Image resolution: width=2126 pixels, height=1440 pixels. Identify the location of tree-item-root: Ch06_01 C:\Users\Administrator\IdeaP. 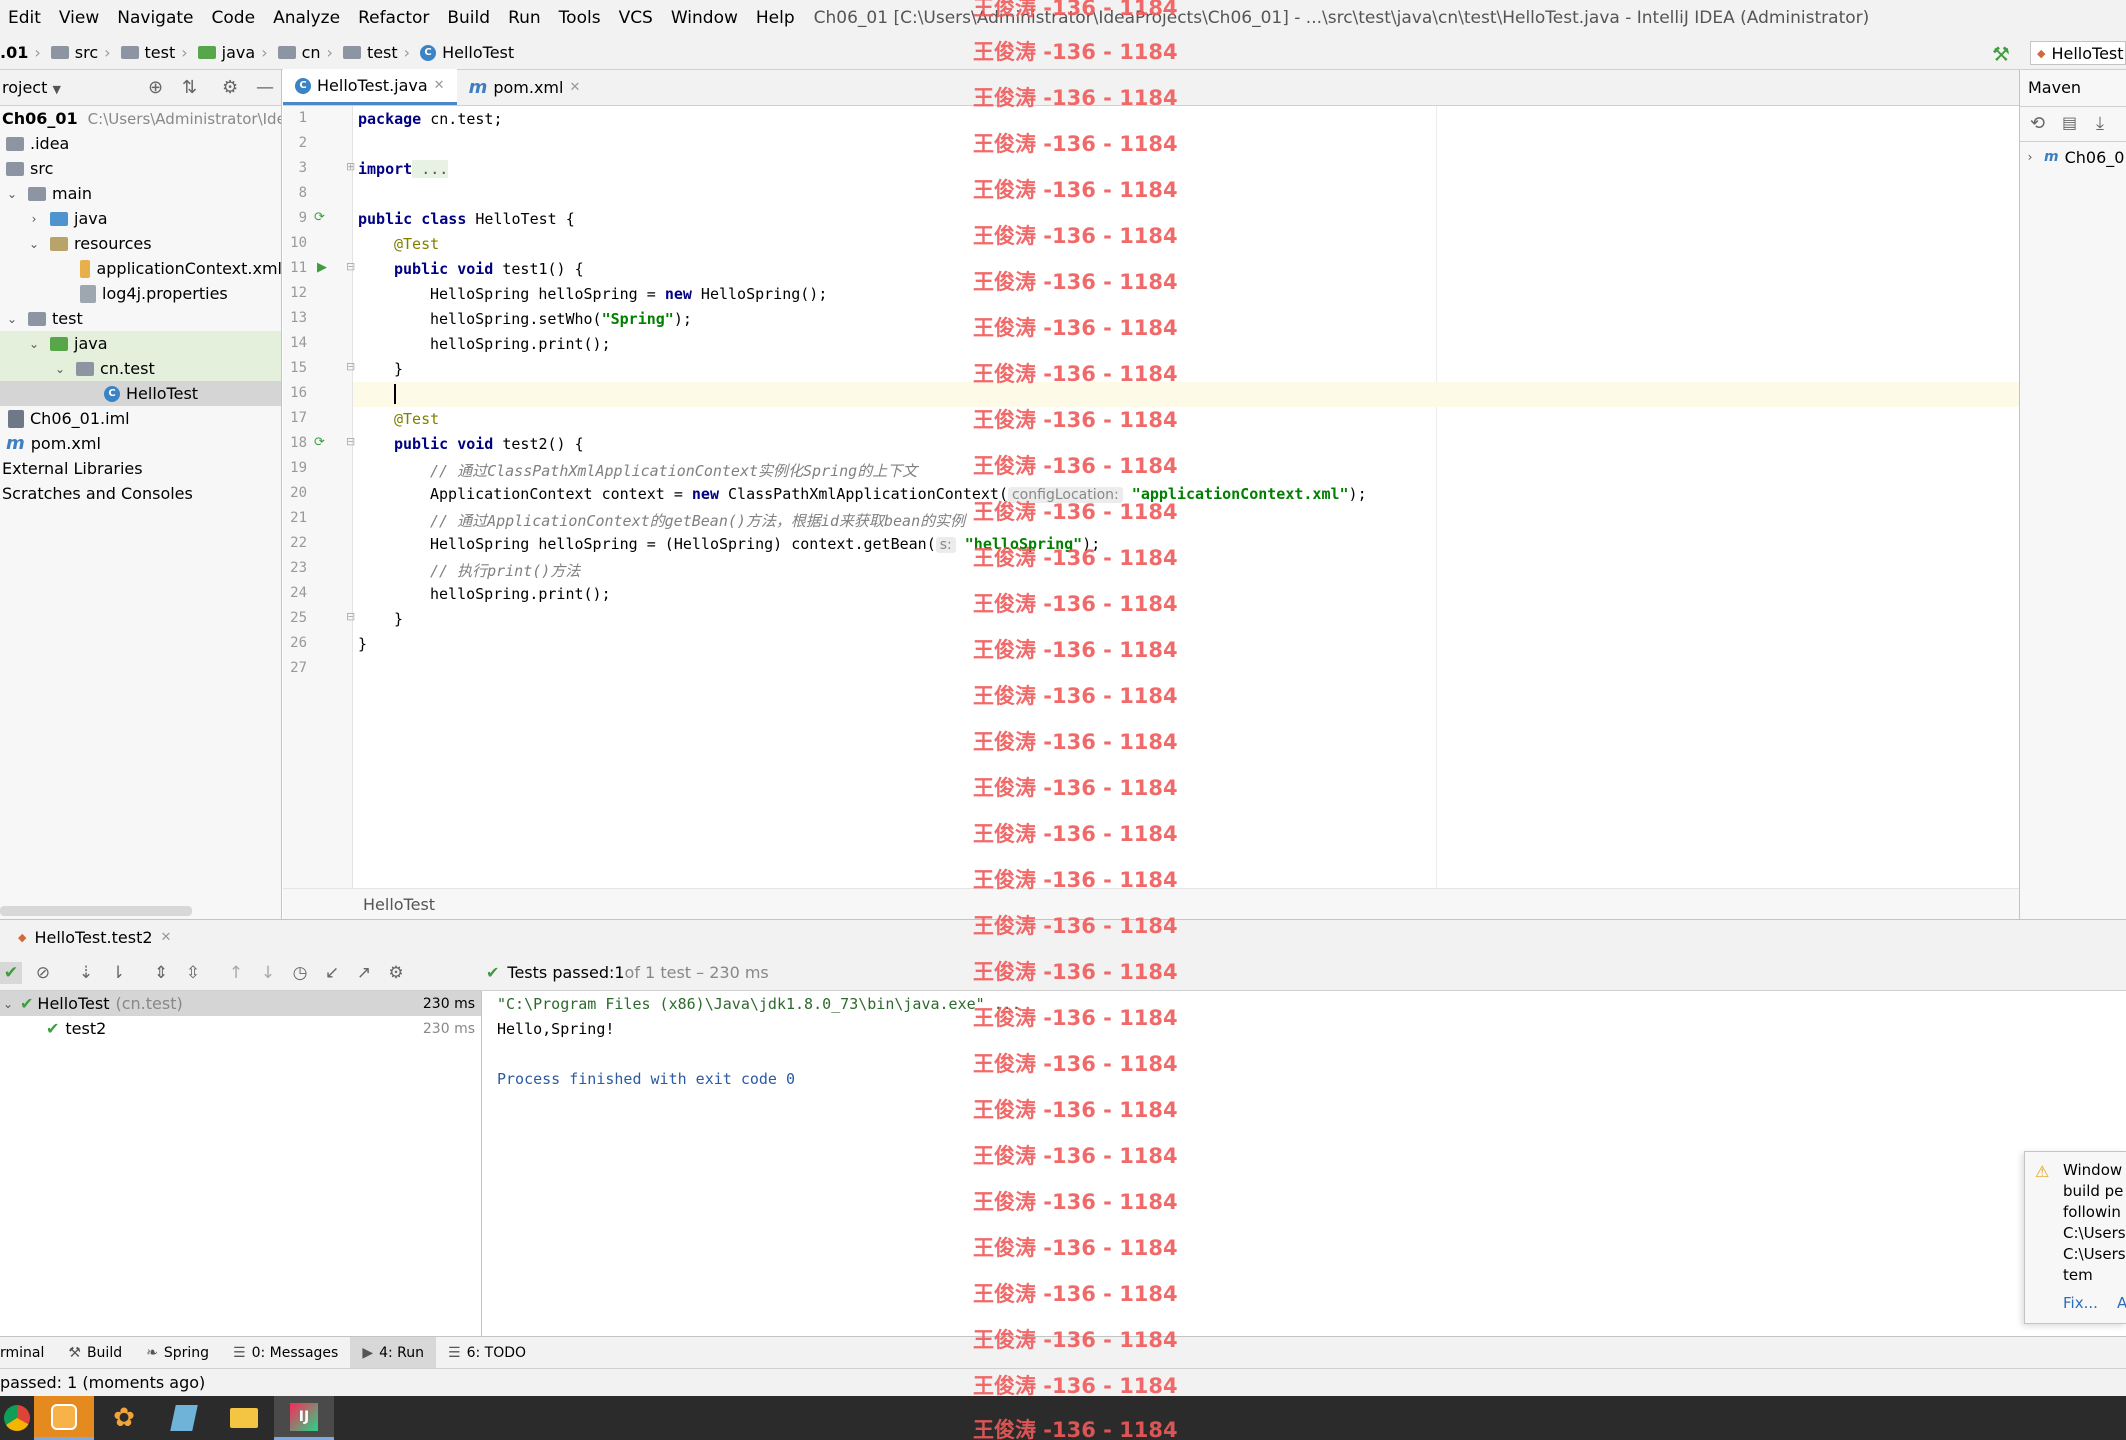
(140, 118).